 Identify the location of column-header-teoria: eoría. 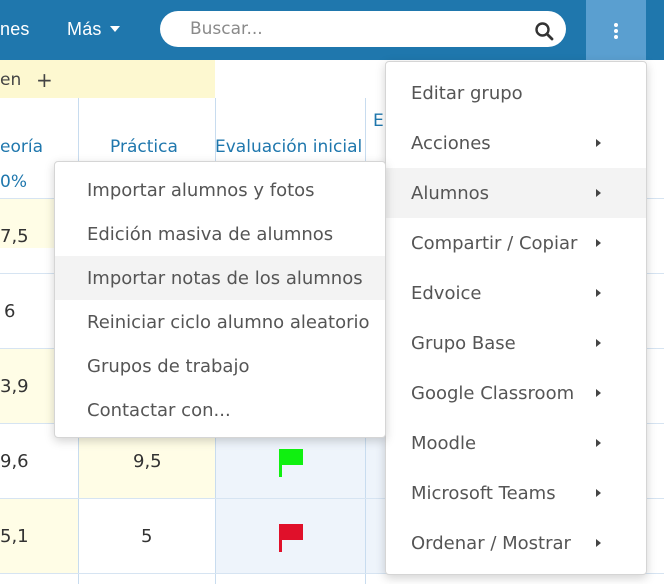
(21, 147).